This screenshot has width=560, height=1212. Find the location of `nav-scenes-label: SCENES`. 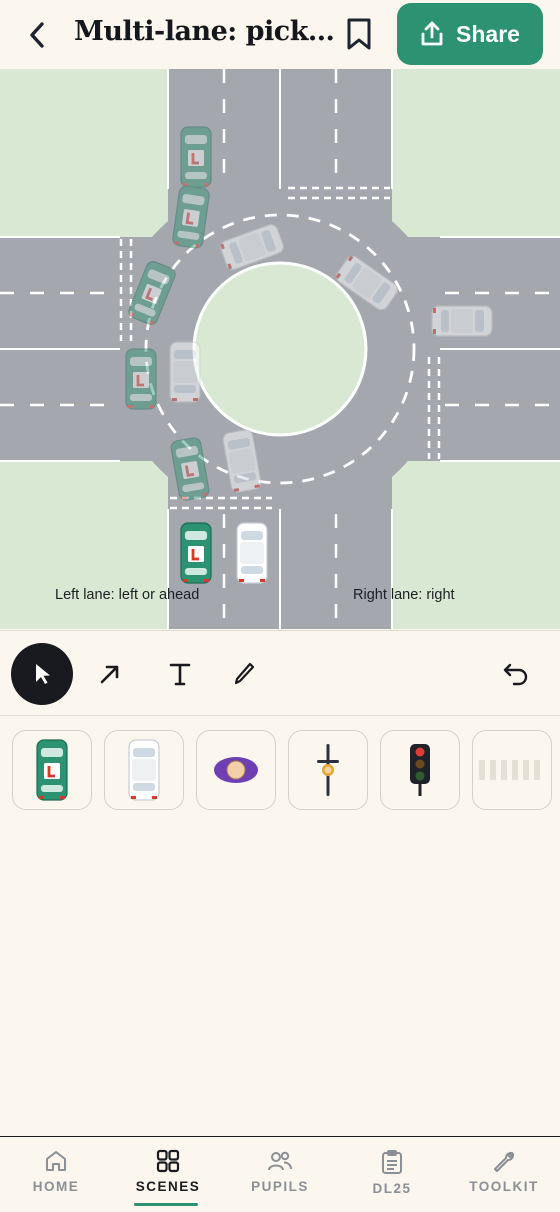

nav-scenes-label: SCENES is located at coordinates (168, 1186).